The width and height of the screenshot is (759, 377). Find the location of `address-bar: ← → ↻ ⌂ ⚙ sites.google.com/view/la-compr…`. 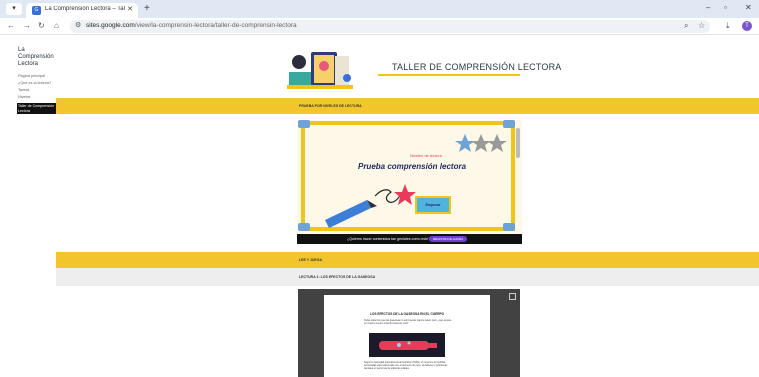

address-bar: ← → ↻ ⌂ ⚙ sites.google.com/view/la-compr… is located at coordinates (379, 26).